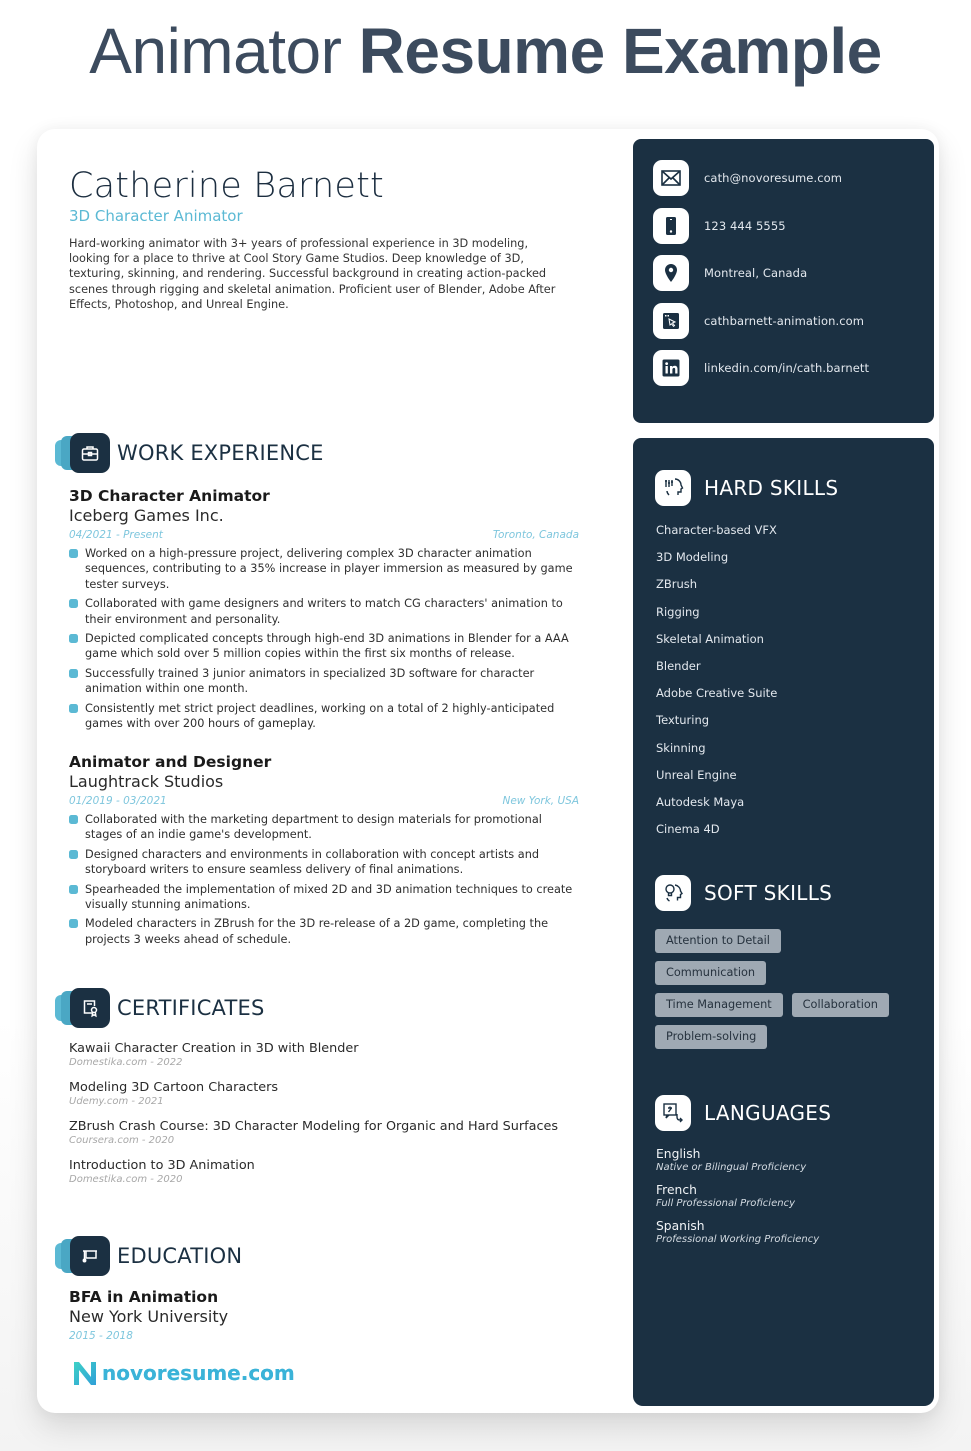  What do you see at coordinates (688, 829) in the screenshot?
I see `hard-skill-item: Cinema 4D` at bounding box center [688, 829].